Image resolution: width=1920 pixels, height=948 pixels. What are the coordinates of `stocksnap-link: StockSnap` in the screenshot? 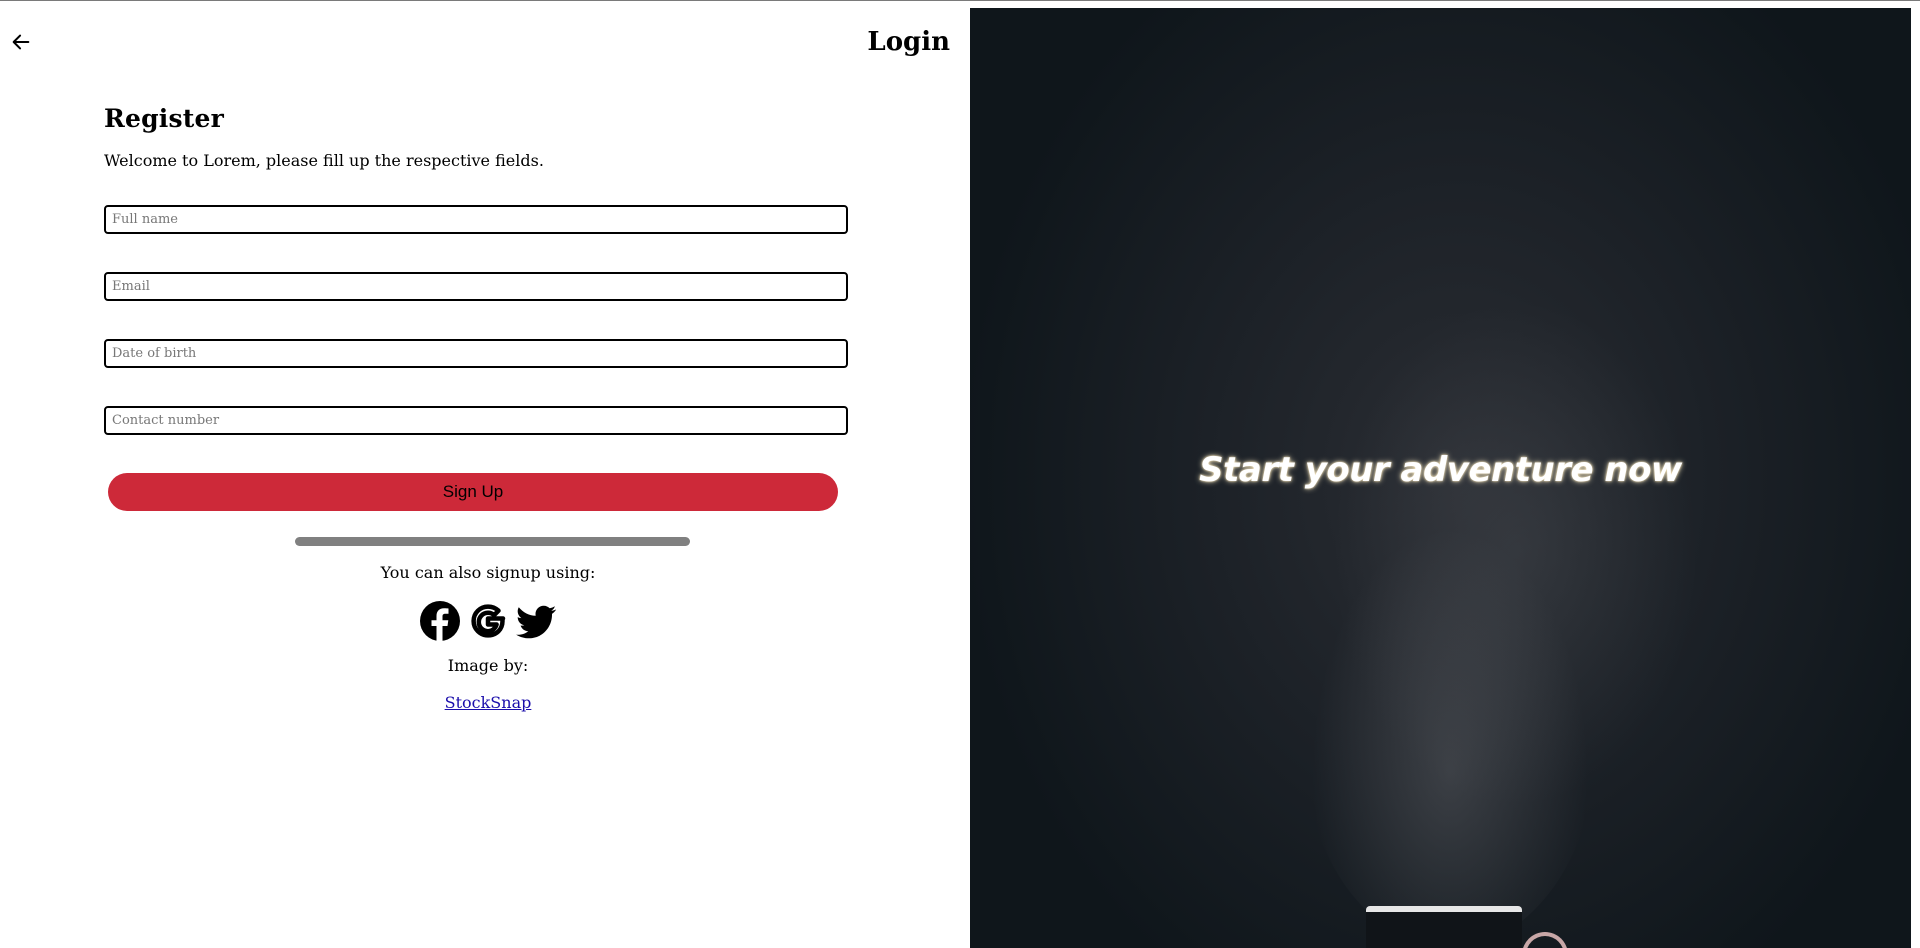 It's located at (488, 702).